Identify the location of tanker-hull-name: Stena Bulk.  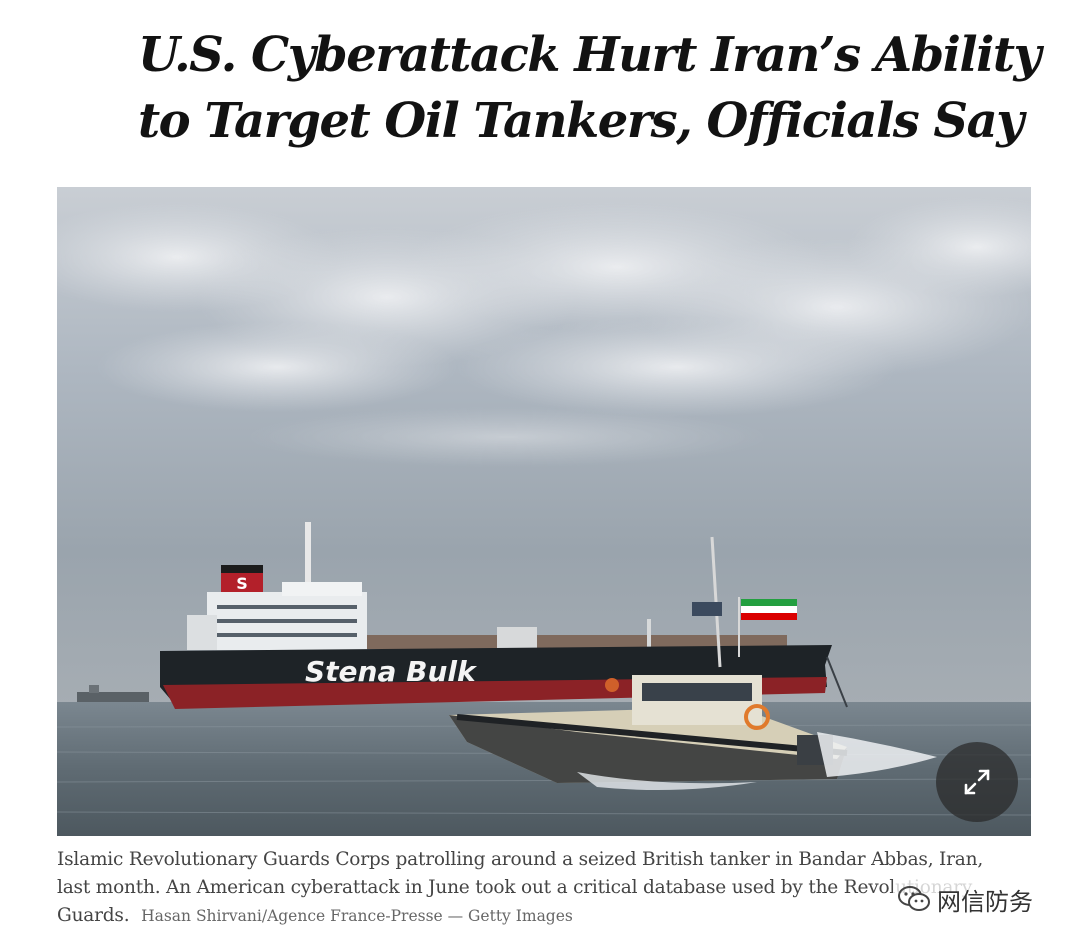
(391, 671).